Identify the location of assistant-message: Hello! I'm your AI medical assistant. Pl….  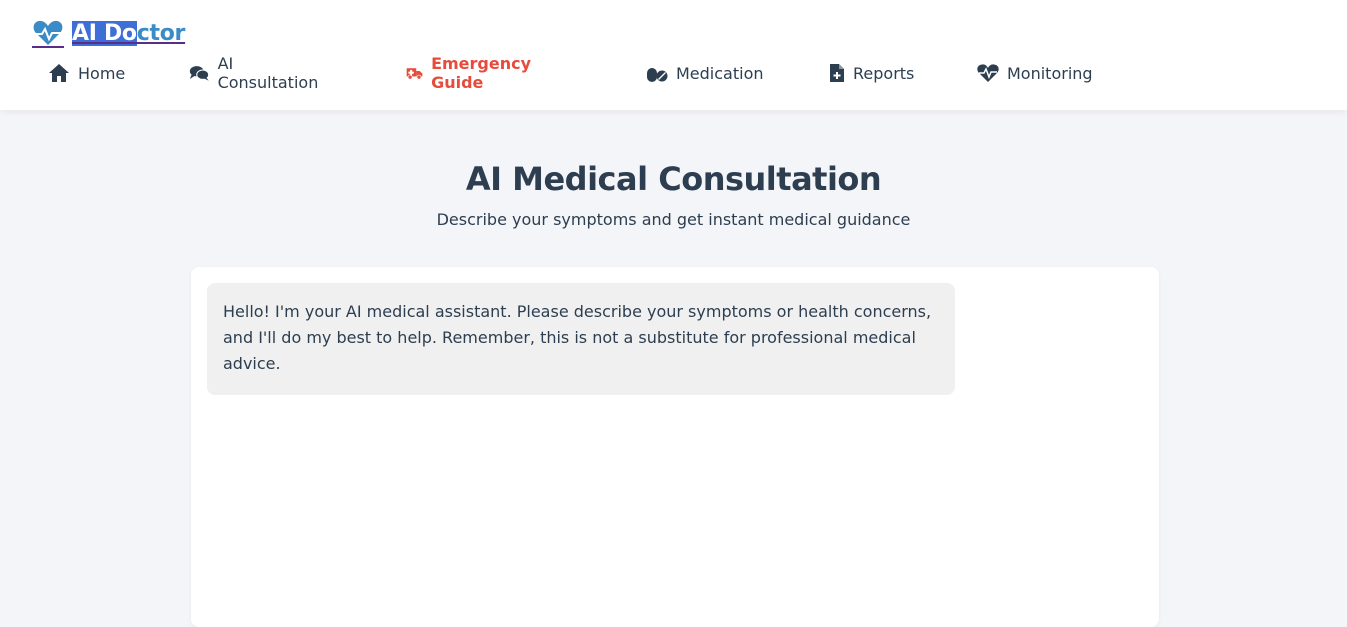
(581, 339).